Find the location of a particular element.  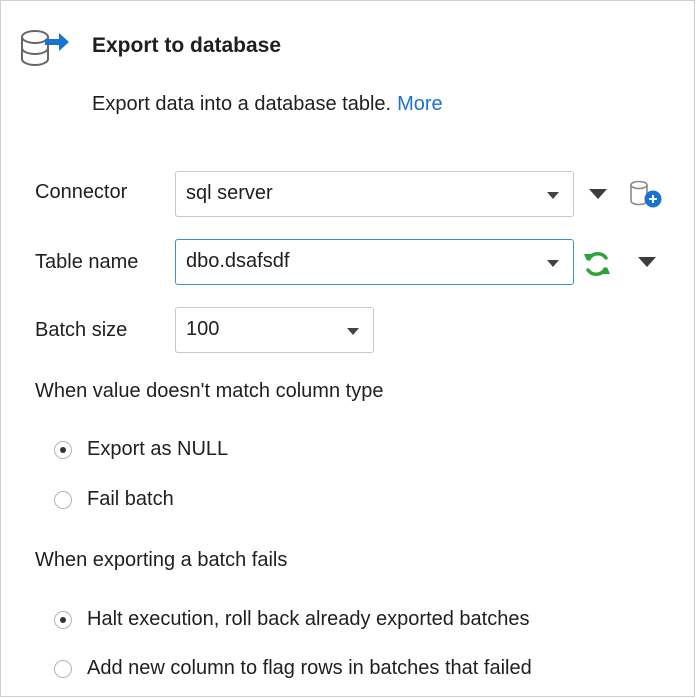

batch-size-label: Batch size is located at coordinates (81, 330).